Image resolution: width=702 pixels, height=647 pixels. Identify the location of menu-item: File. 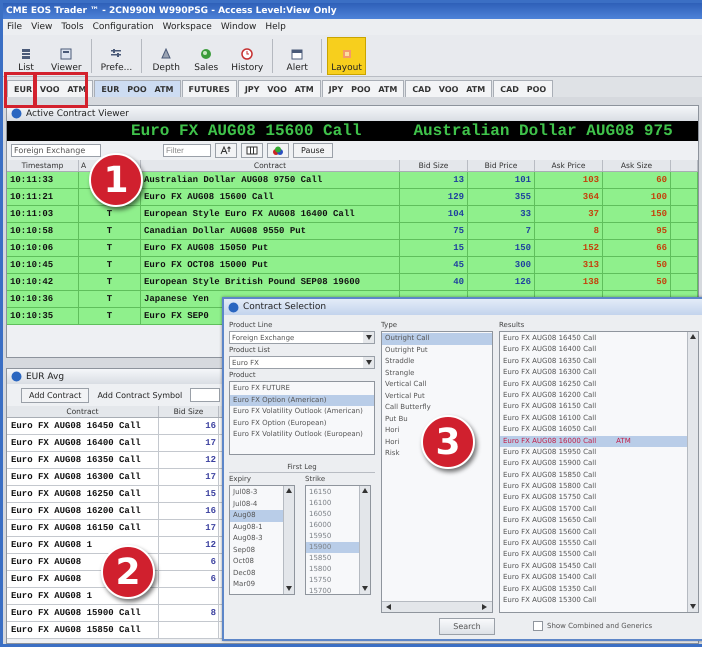
(14, 27).